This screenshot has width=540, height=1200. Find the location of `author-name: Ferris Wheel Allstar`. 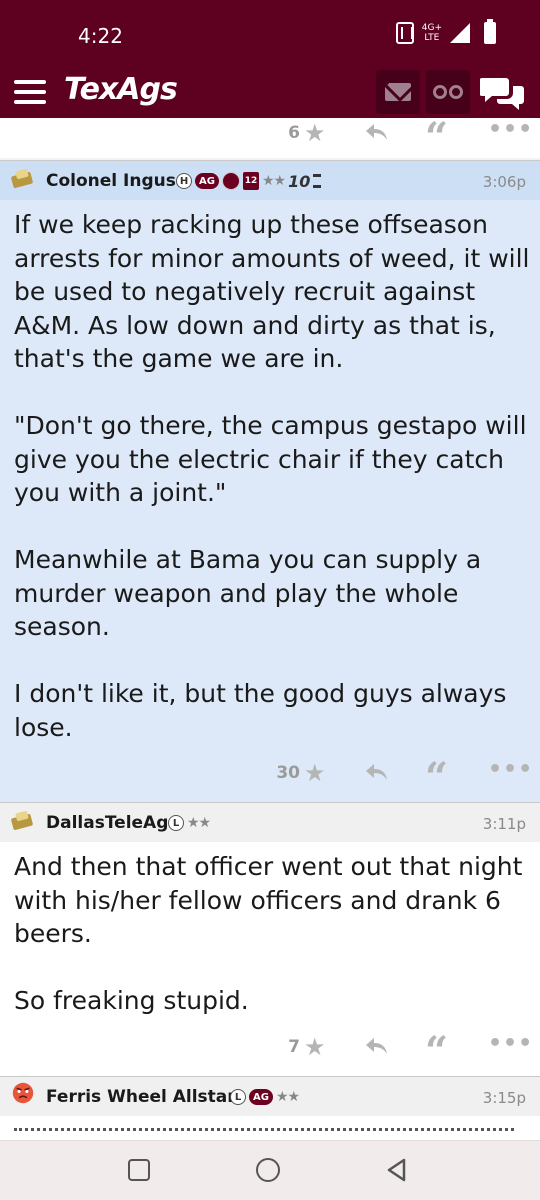

author-name: Ferris Wheel Allstar is located at coordinates (141, 1097).